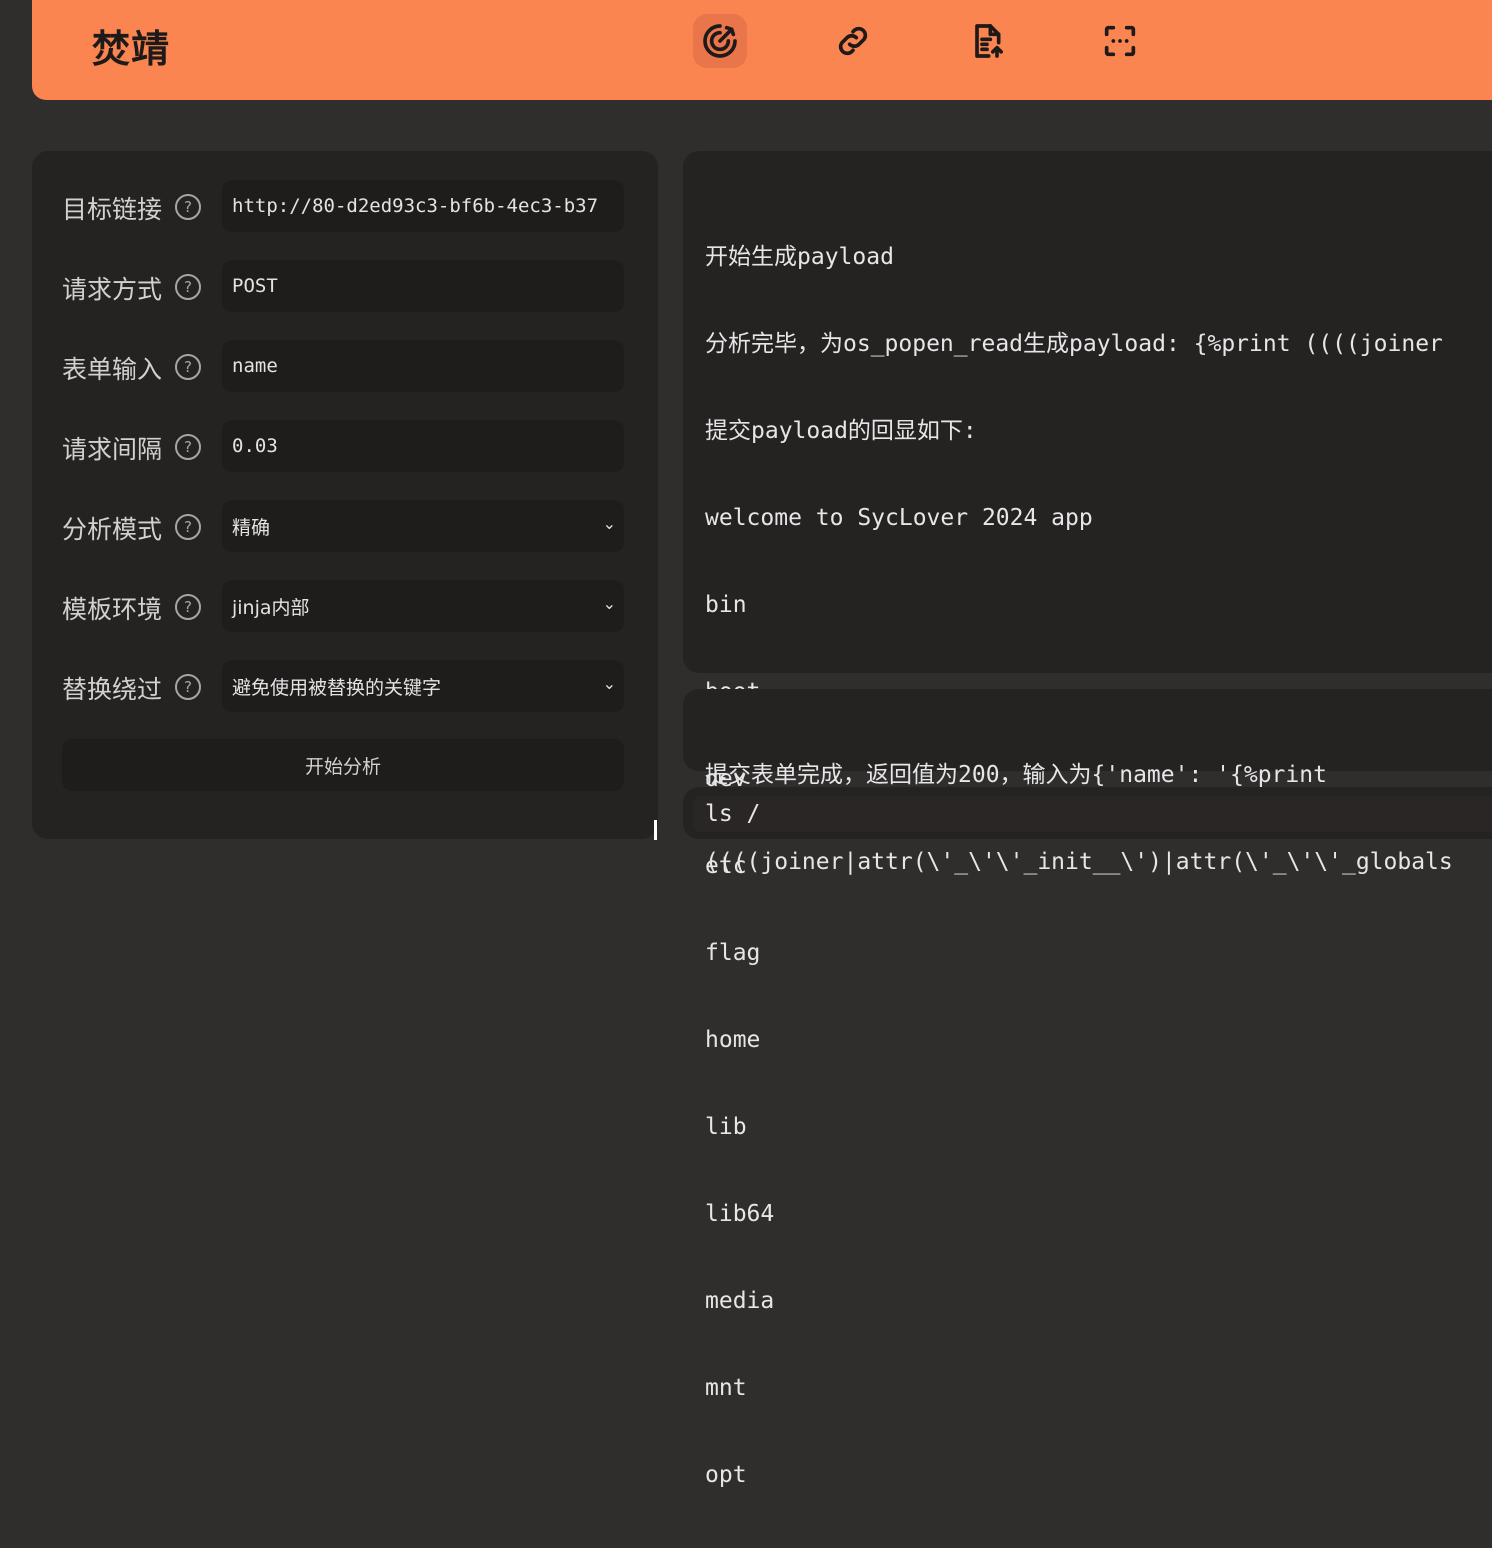 Image resolution: width=1492 pixels, height=1548 pixels. What do you see at coordinates (1092, 814) in the screenshot?
I see `command-input: ls /` at bounding box center [1092, 814].